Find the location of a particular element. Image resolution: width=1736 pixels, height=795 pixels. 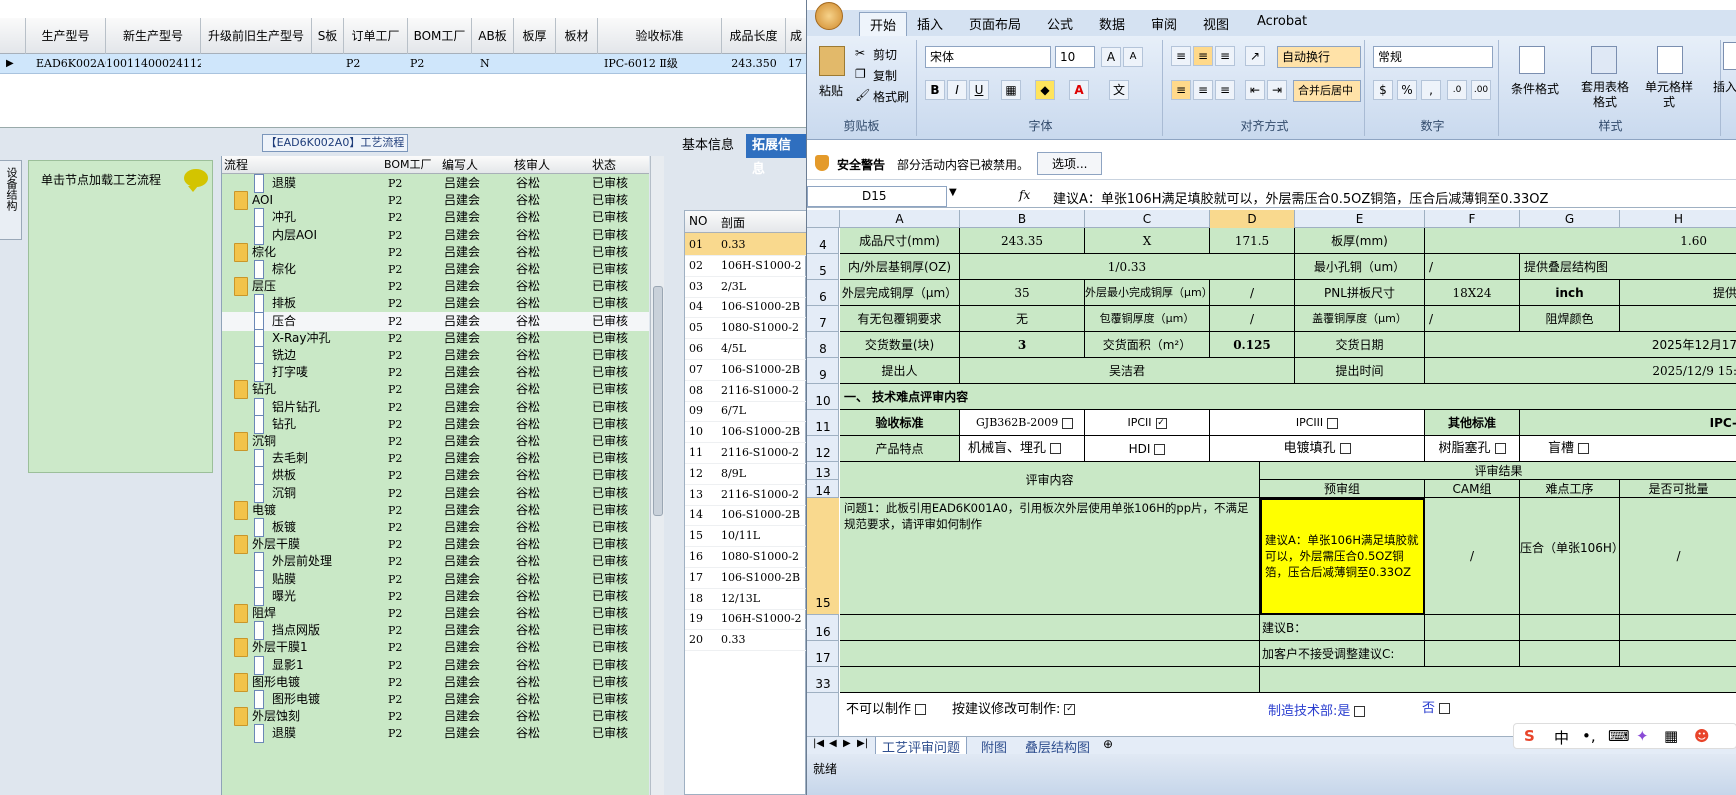

ime-punct-icon: •, is located at coordinates (1589, 736).